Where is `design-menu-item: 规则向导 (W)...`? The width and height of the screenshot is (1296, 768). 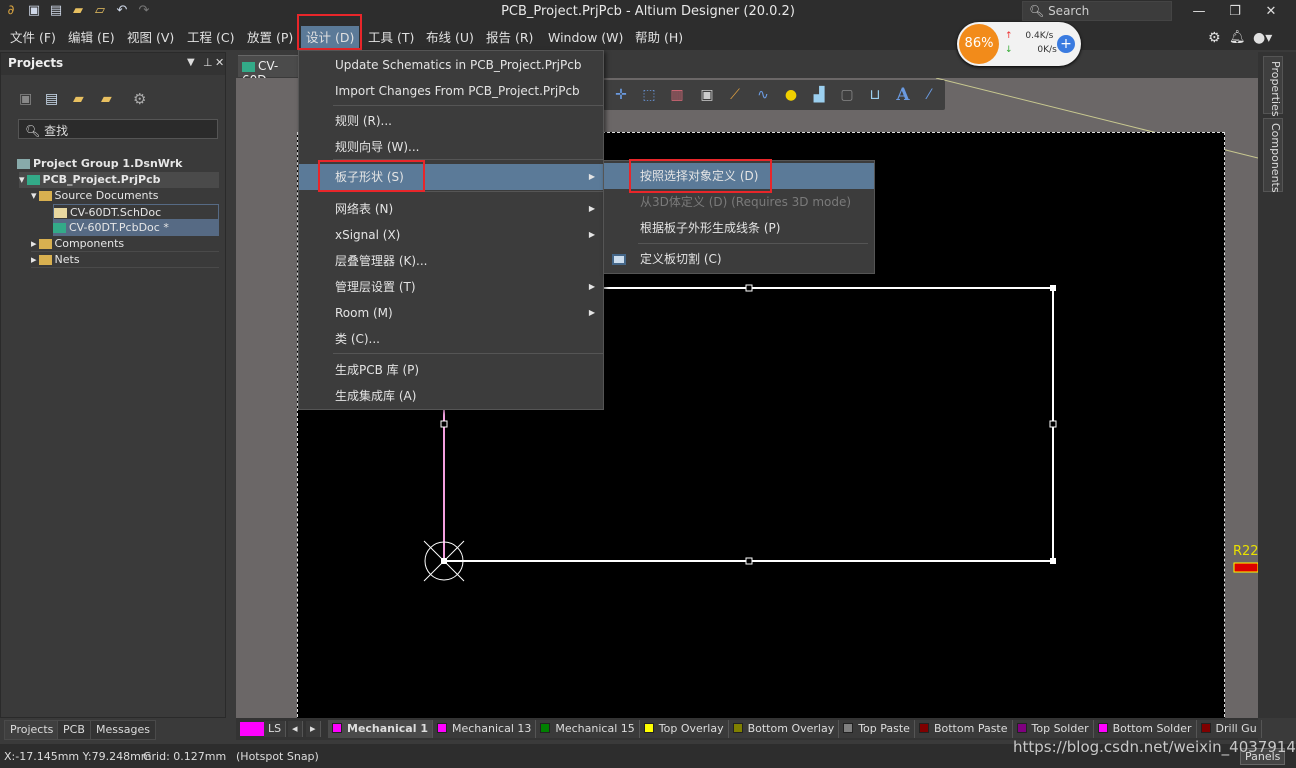 design-menu-item: 规则向导 (W)... is located at coordinates (451, 147).